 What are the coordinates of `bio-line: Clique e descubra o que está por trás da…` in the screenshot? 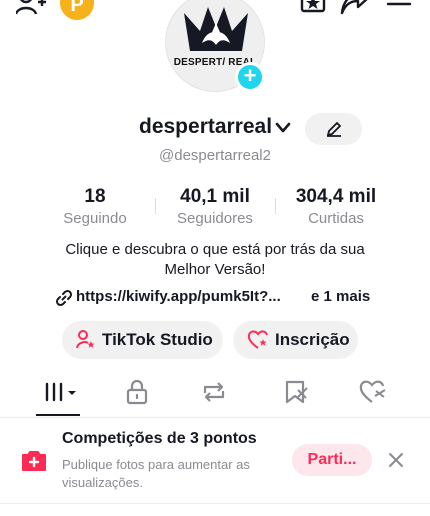 It's located at (215, 249).